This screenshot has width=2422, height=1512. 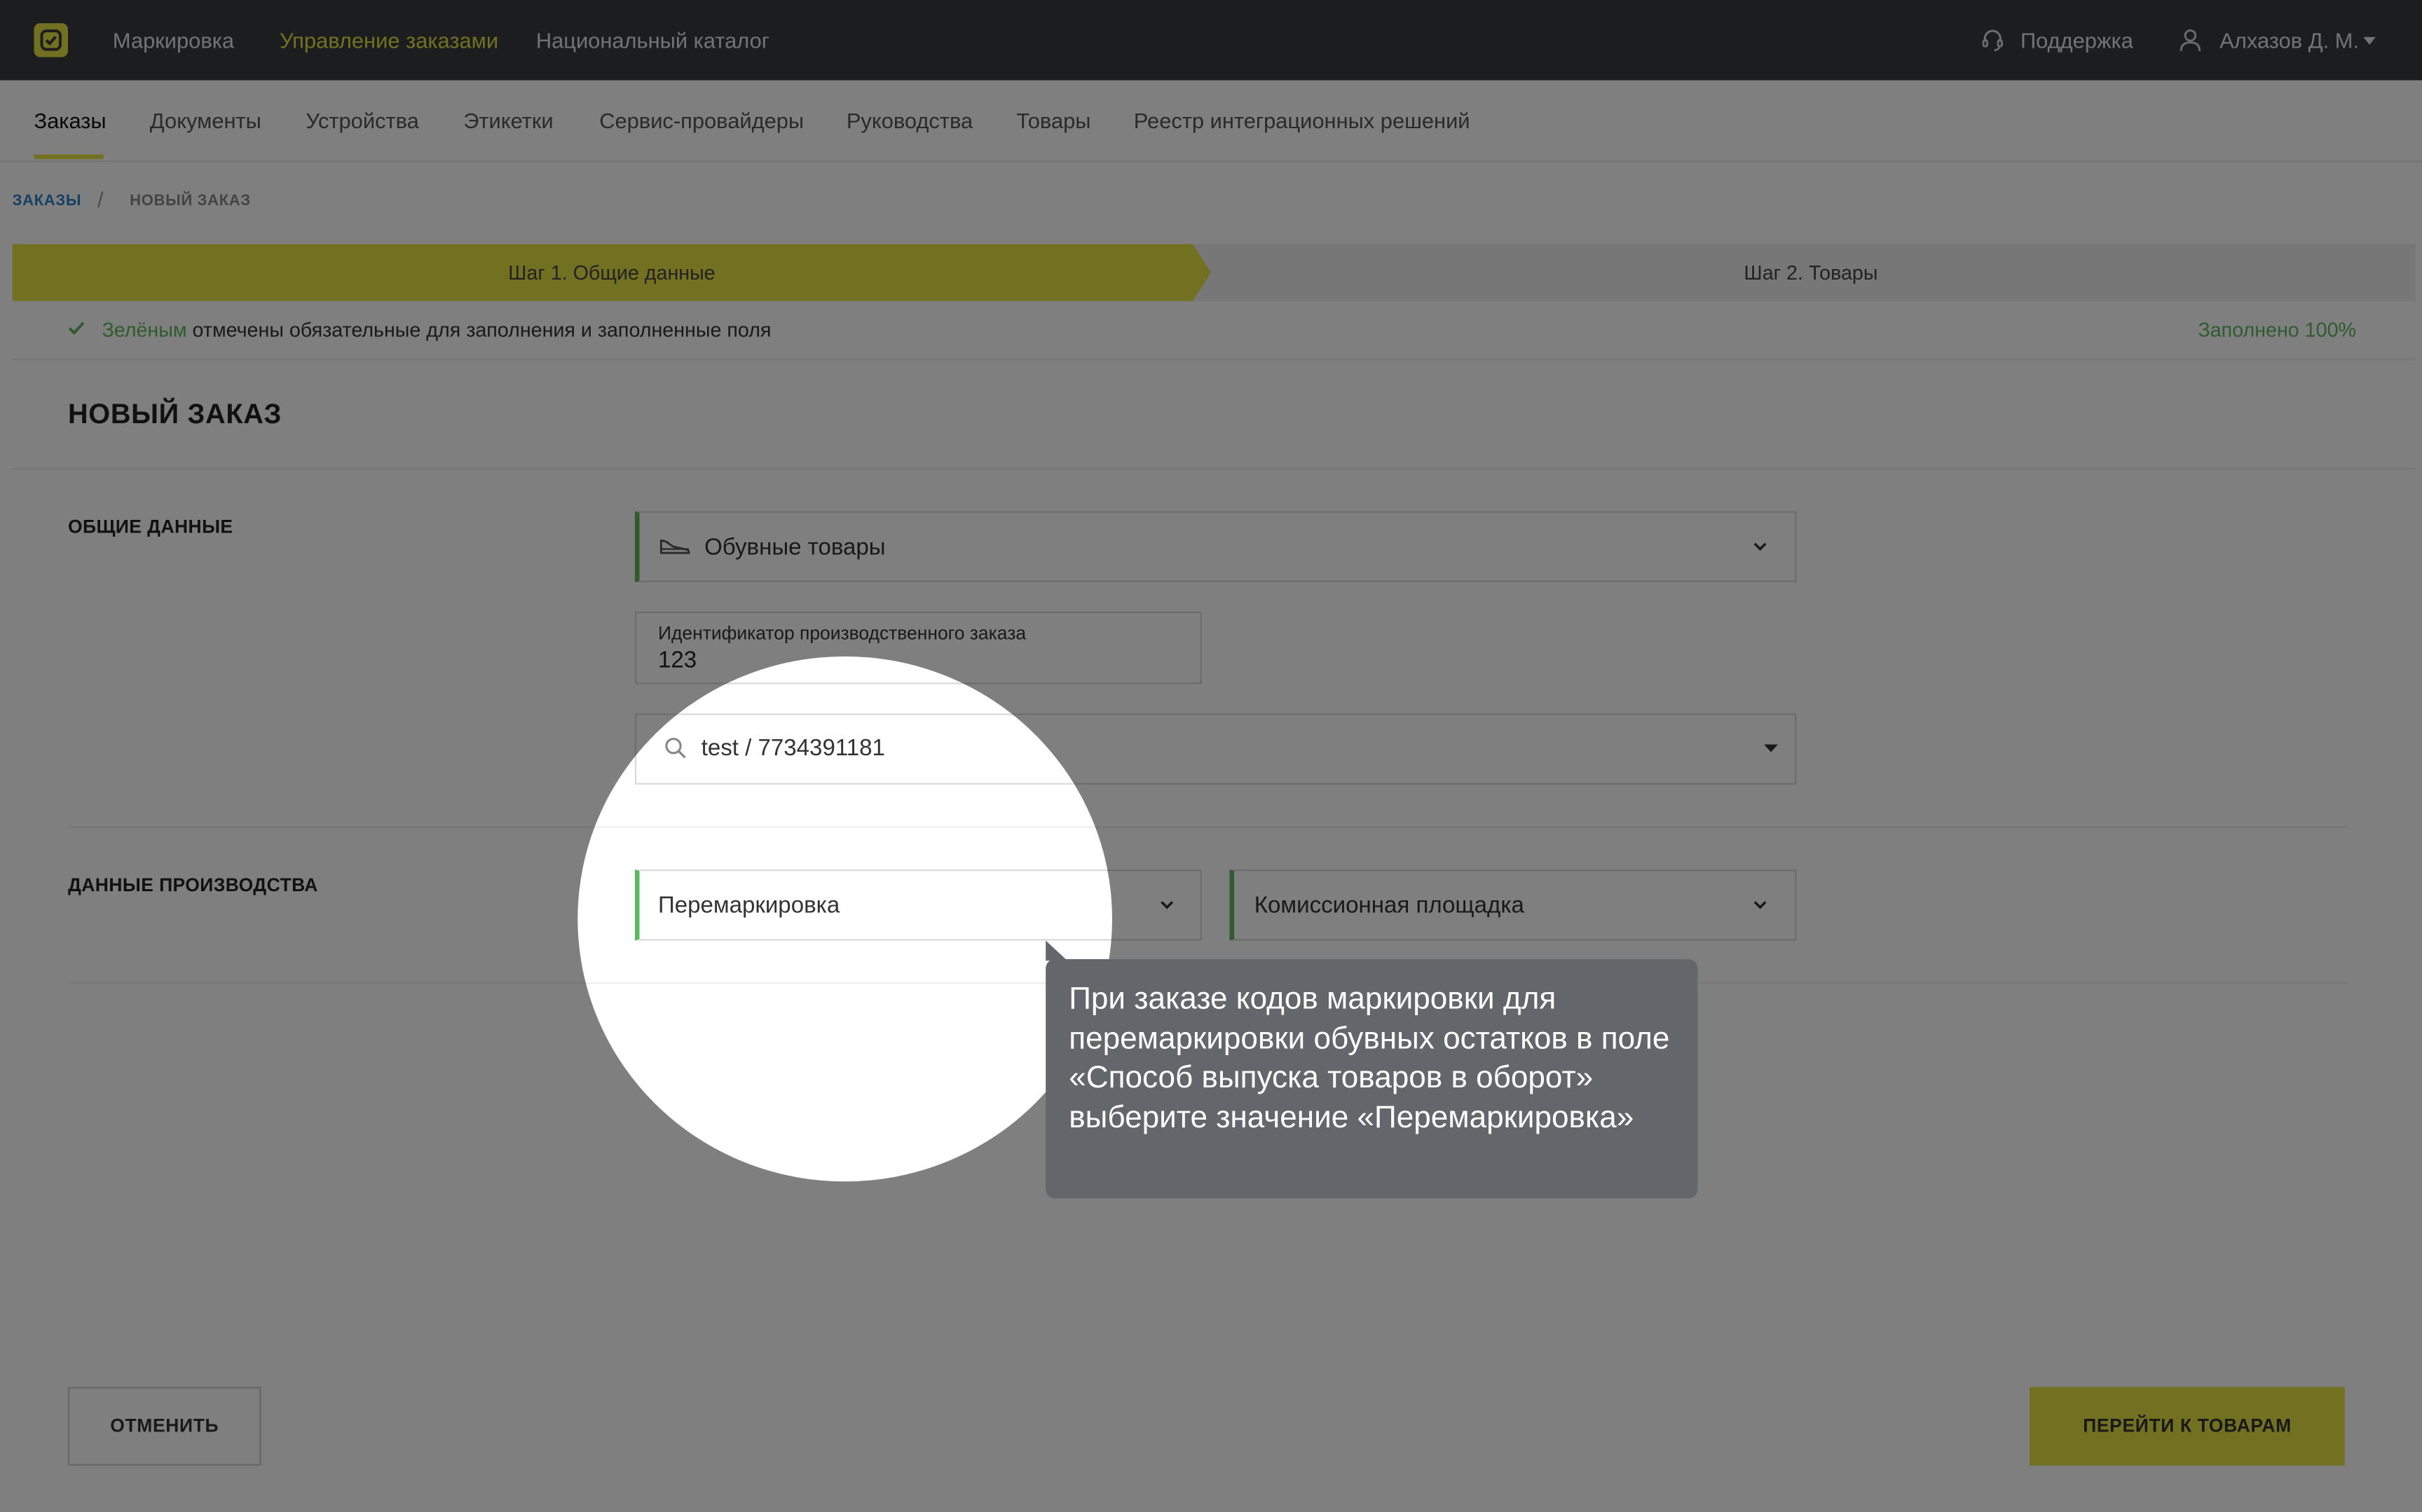 I want to click on fill-progress: Заполнено 100%, so click(x=2277, y=330).